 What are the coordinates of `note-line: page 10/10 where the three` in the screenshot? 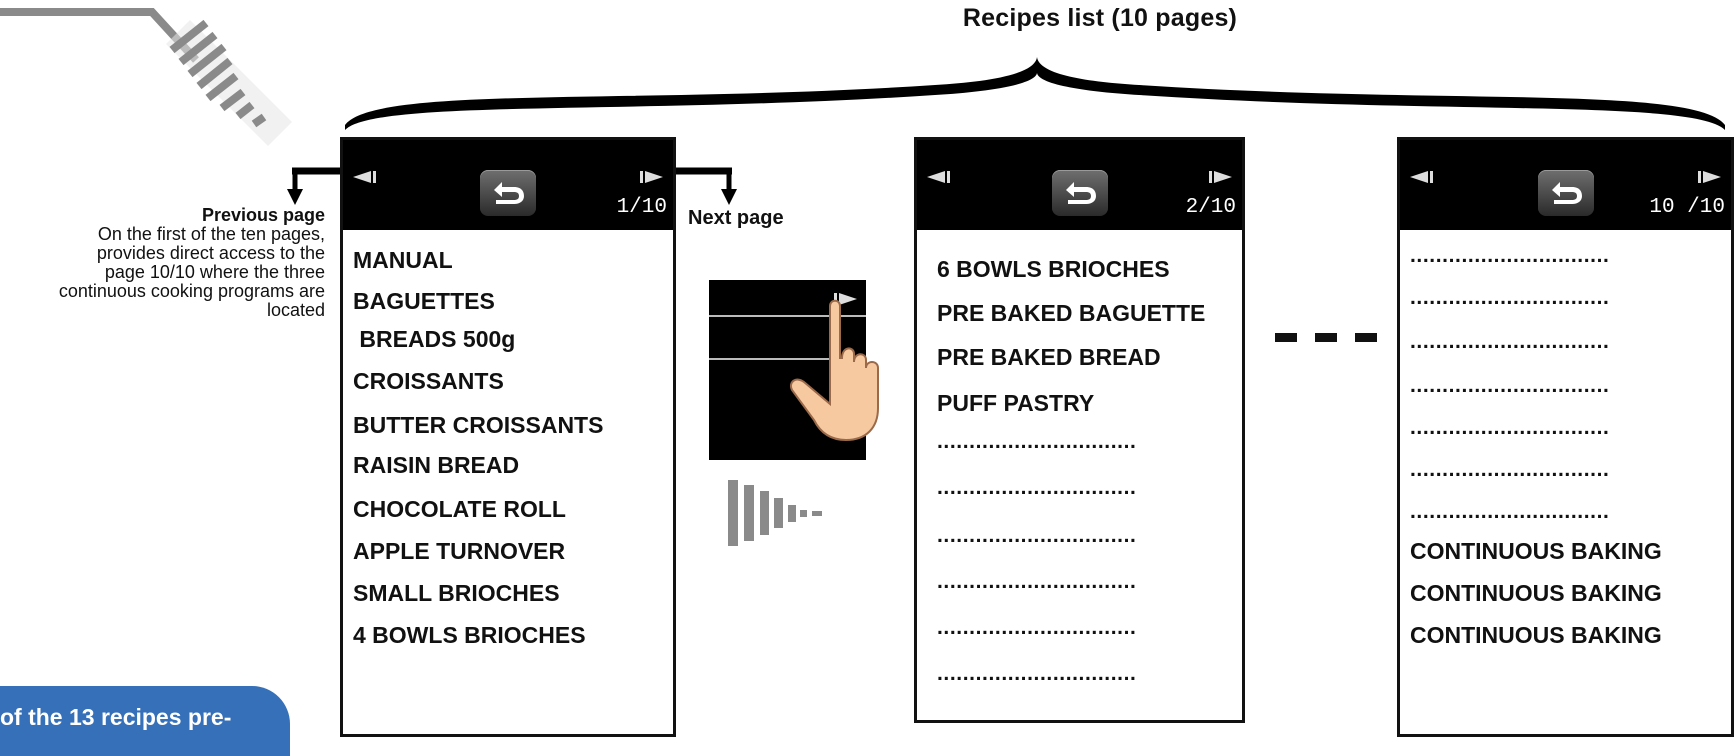 It's located at (214, 272).